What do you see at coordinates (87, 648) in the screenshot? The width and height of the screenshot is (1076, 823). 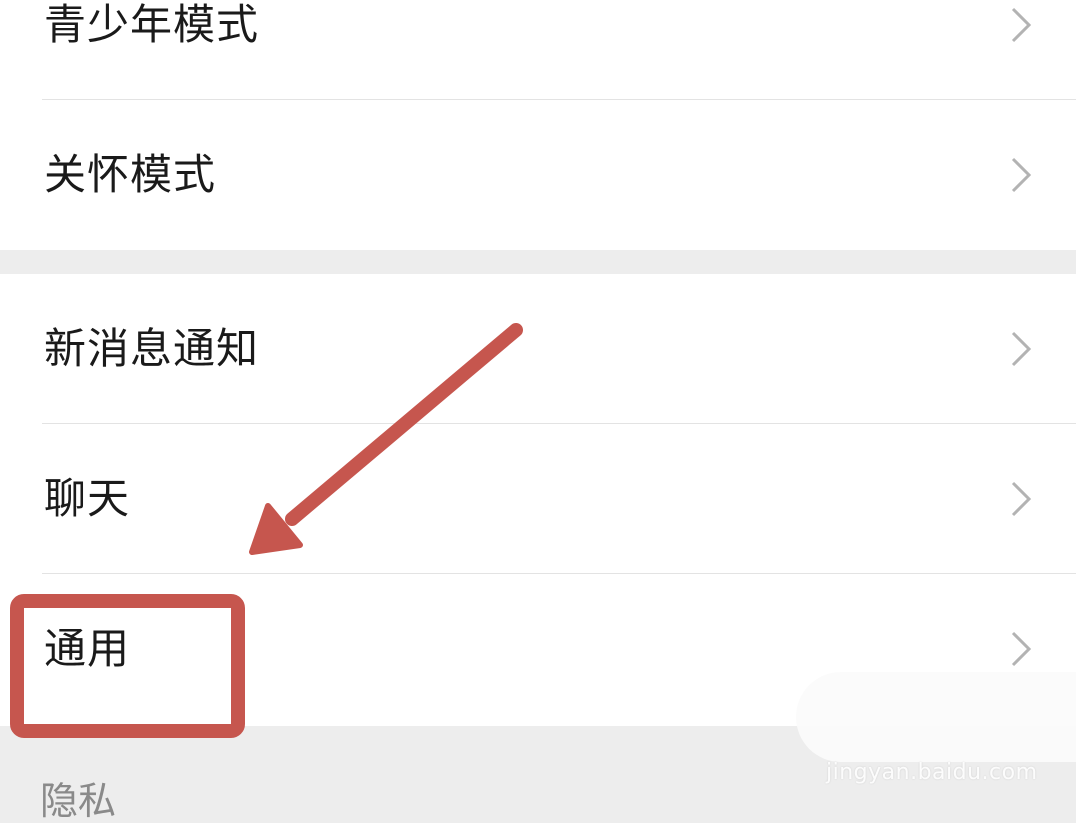 I see `setting-label-general: 通用` at bounding box center [87, 648].